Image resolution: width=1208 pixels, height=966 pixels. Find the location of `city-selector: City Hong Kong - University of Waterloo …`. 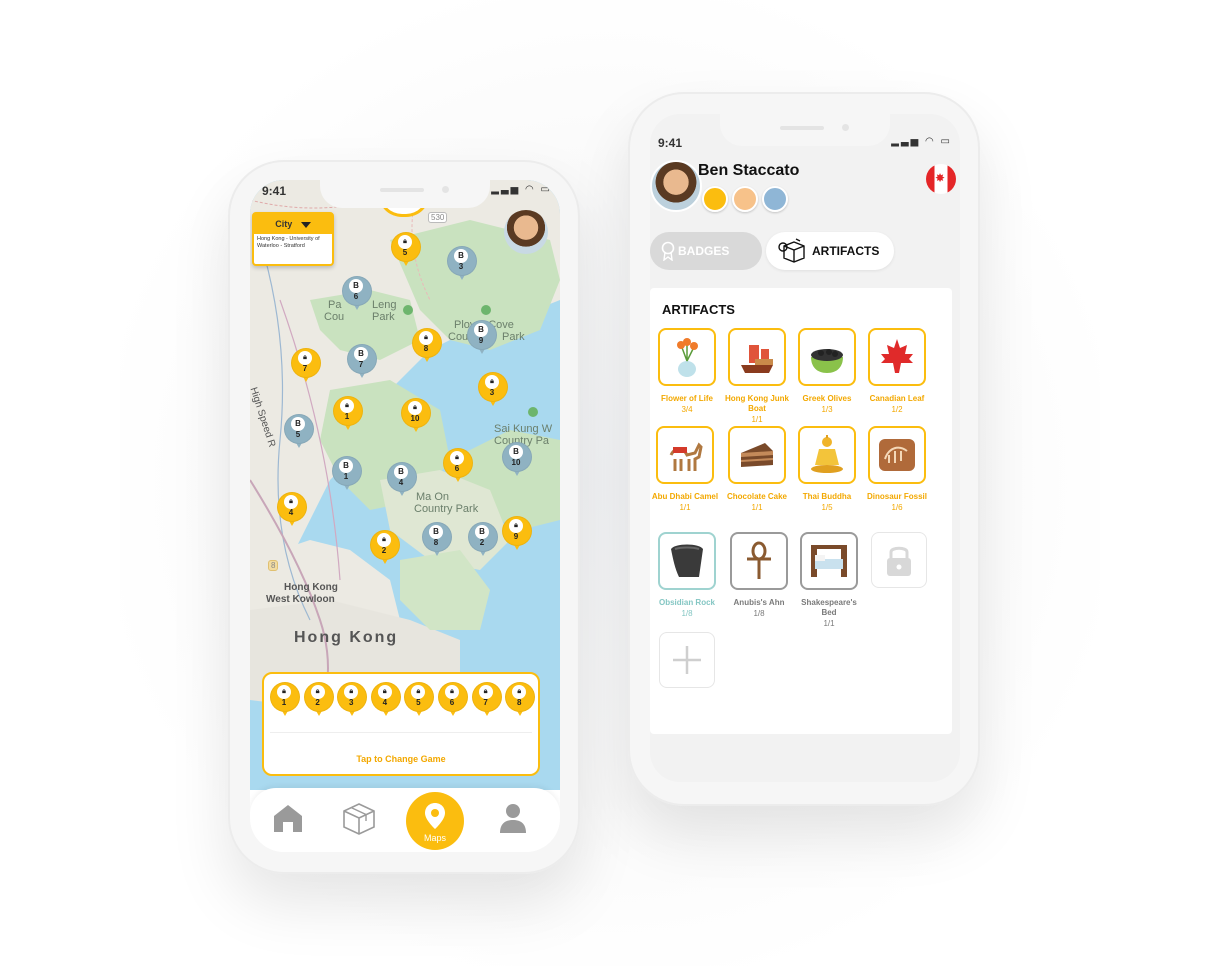

city-selector: City Hong Kong - University of Waterloo … is located at coordinates (293, 239).